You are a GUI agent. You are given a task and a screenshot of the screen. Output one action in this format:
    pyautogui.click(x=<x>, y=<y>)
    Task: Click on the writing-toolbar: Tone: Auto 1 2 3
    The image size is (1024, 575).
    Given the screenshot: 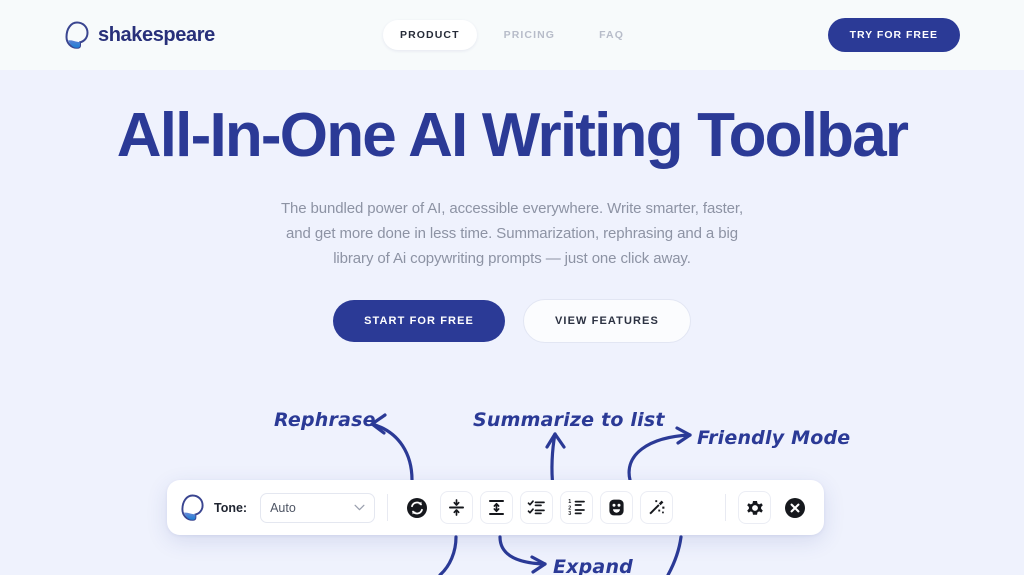 What is the action you would take?
    pyautogui.click(x=495, y=507)
    